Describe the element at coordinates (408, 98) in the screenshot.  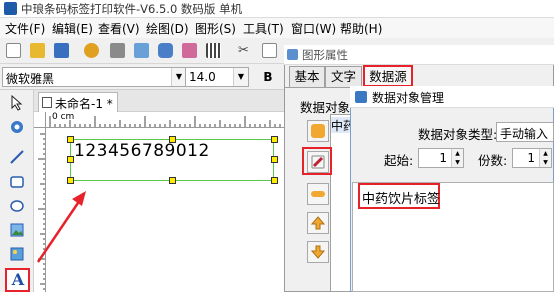
I see `data-object-dialog-title: 数据对象管理` at that location.